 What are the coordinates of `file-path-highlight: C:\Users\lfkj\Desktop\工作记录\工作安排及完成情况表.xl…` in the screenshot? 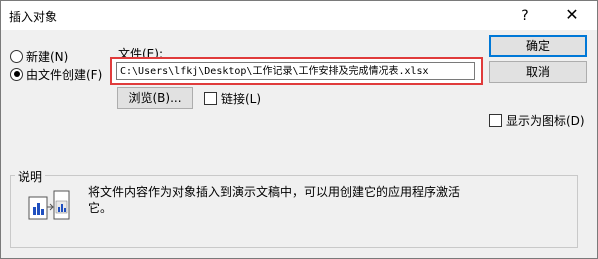 It's located at (296, 71).